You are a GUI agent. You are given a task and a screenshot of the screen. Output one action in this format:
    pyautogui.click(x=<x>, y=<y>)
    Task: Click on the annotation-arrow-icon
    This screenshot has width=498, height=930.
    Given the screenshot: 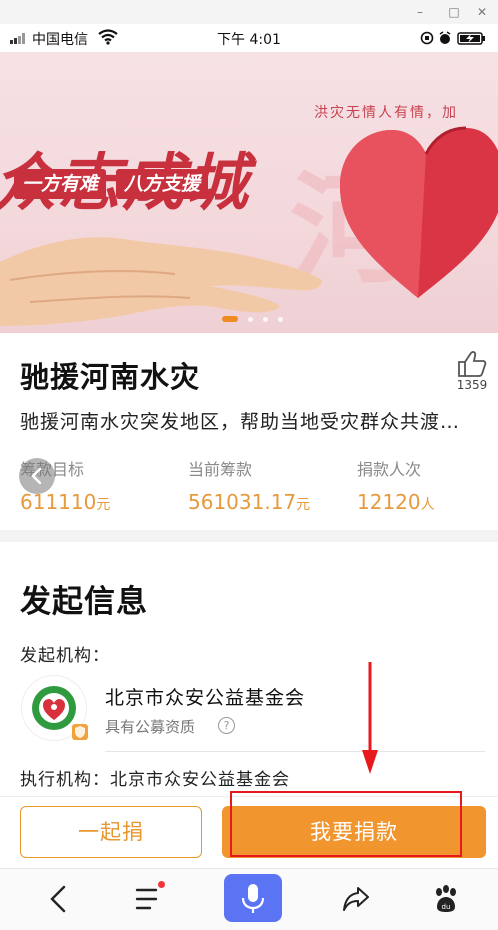 What is the action you would take?
    pyautogui.click(x=370, y=718)
    